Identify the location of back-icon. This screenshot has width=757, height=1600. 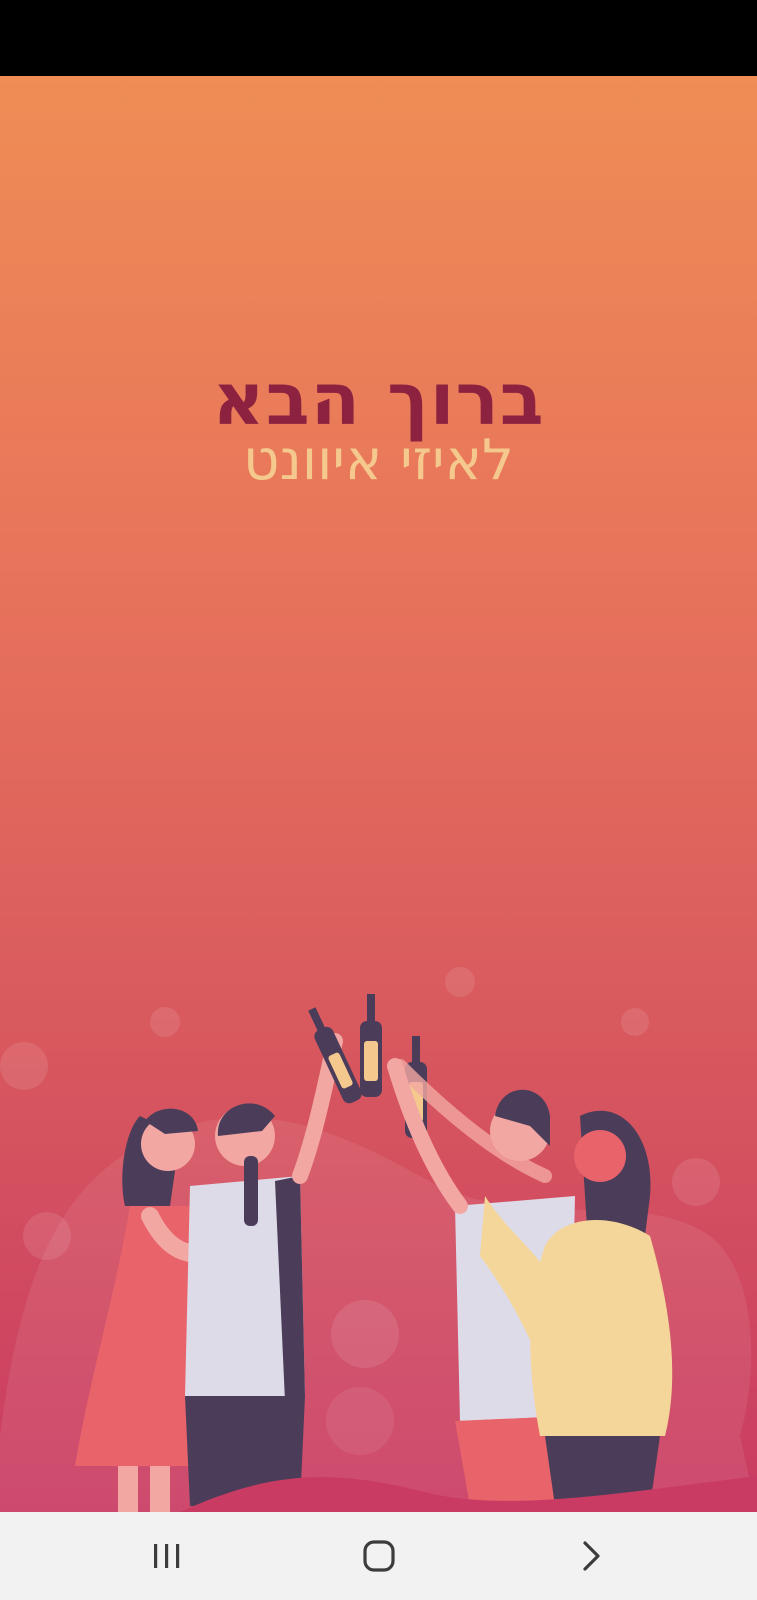
(591, 1556).